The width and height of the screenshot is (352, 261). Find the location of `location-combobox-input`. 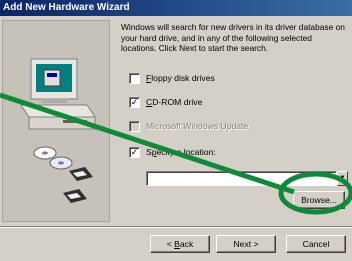

location-combobox-input is located at coordinates (241, 178).